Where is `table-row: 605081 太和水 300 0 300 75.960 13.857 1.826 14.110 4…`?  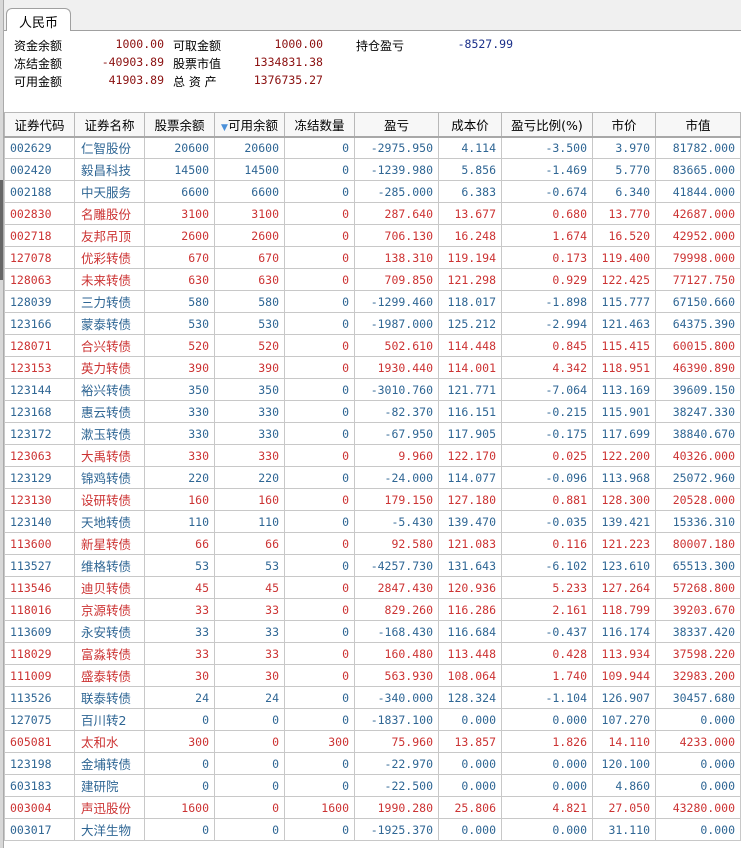 table-row: 605081 太和水 300 0 300 75.960 13.857 1.826 14.110 4… is located at coordinates (372, 741).